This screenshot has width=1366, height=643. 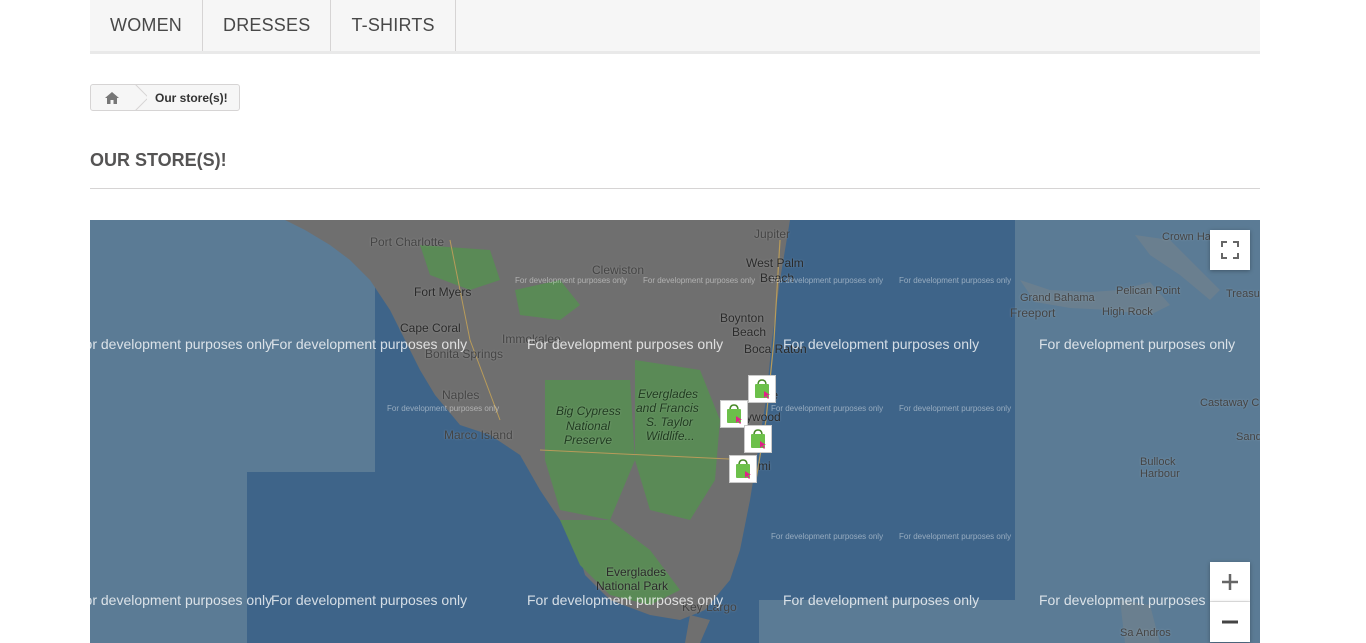 I want to click on menu-item-women: WOMEN, so click(x=146, y=25).